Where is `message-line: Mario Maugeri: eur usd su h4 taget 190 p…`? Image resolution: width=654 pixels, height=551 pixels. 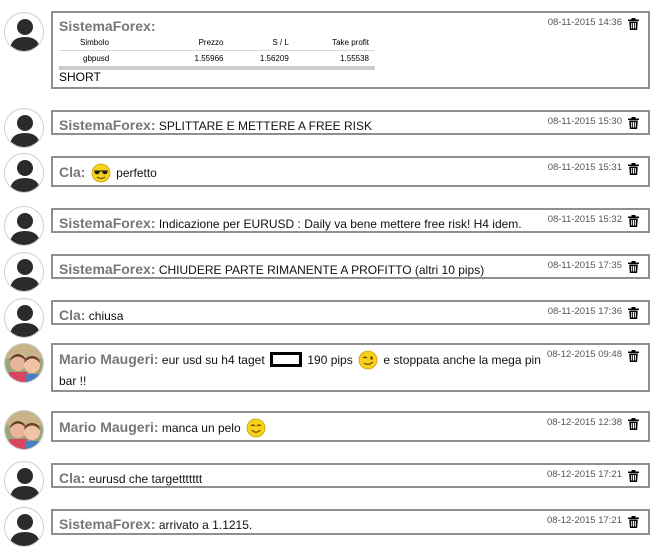
message-line: Mario Maugeri: eur usd su h4 taget 190 p… is located at coordinates (300, 360).